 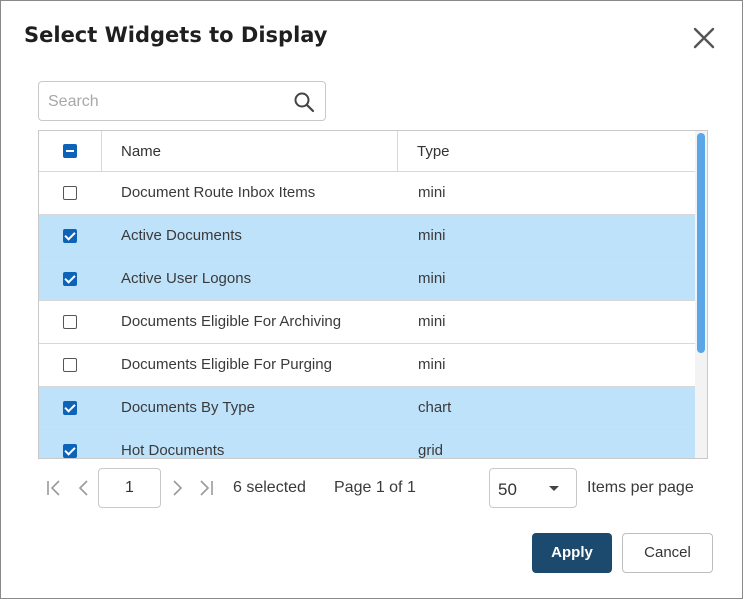 What do you see at coordinates (231, 321) in the screenshot?
I see `row-name: Documents Eligible For Archiving` at bounding box center [231, 321].